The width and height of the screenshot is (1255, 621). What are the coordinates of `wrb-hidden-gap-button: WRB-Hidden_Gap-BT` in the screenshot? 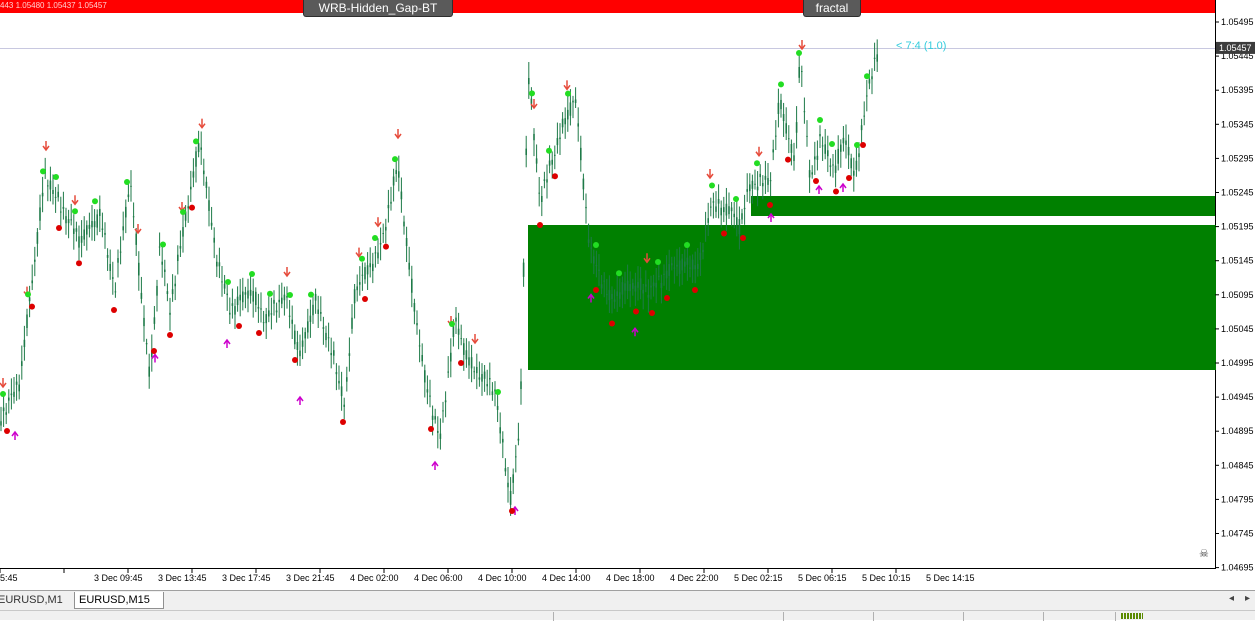 It's located at (378, 8).